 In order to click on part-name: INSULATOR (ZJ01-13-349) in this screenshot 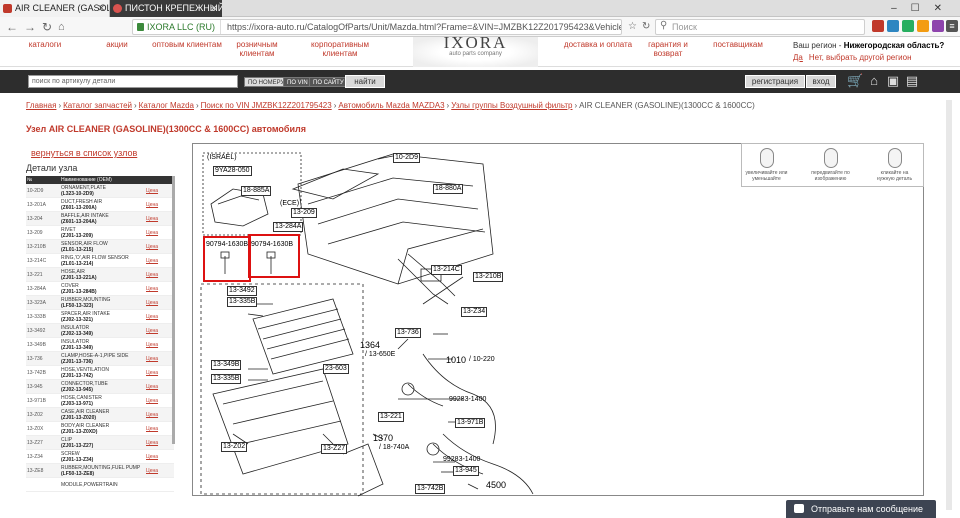, I will do `click(103, 345)`.